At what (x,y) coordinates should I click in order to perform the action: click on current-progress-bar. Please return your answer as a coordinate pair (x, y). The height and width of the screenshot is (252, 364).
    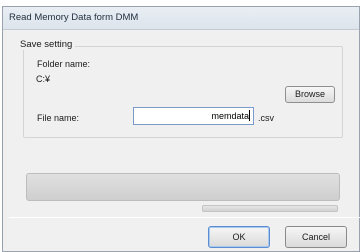
    Looking at the image, I should click on (270, 208).